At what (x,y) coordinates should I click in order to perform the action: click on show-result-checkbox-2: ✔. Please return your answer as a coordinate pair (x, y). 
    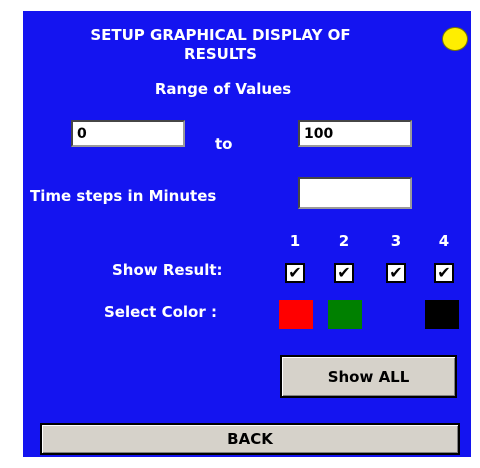
    Looking at the image, I should click on (344, 273).